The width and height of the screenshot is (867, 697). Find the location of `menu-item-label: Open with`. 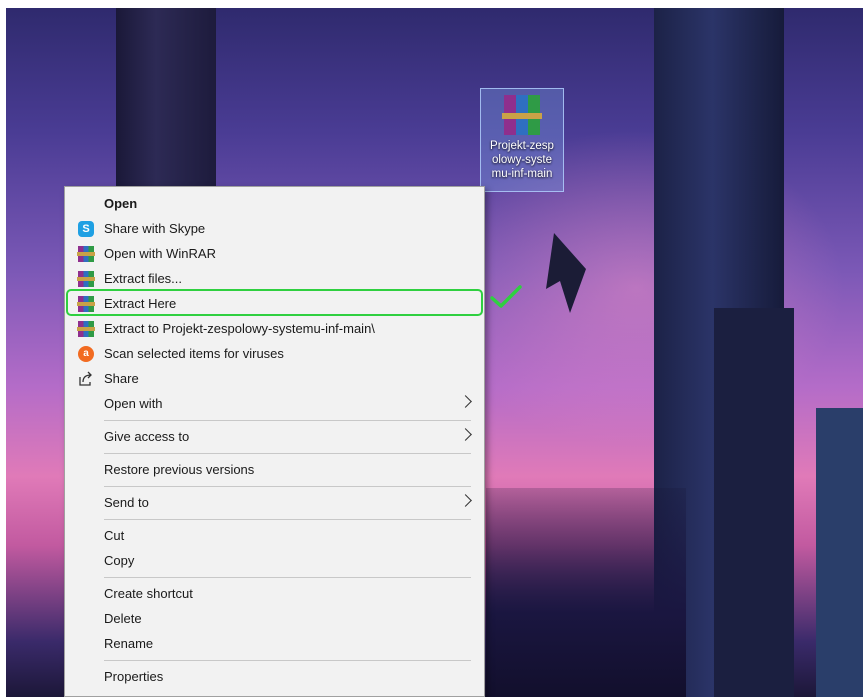

menu-item-label: Open with is located at coordinates (133, 403).